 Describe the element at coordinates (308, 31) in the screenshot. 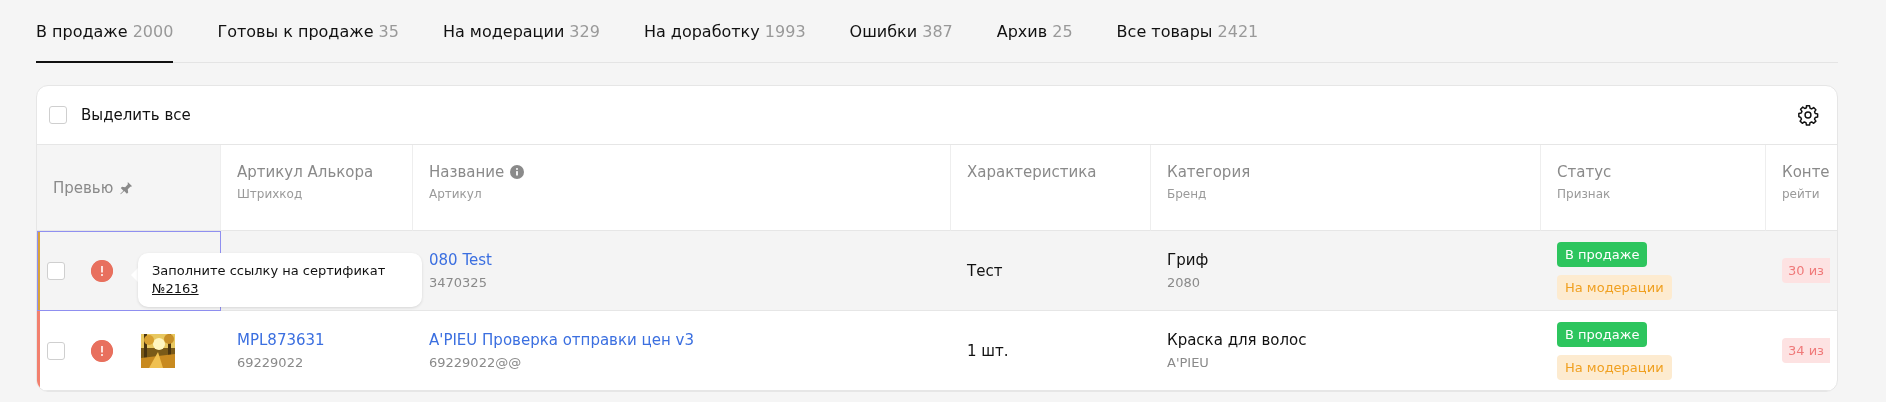

I see `tab: Готовы к продаже 35` at that location.